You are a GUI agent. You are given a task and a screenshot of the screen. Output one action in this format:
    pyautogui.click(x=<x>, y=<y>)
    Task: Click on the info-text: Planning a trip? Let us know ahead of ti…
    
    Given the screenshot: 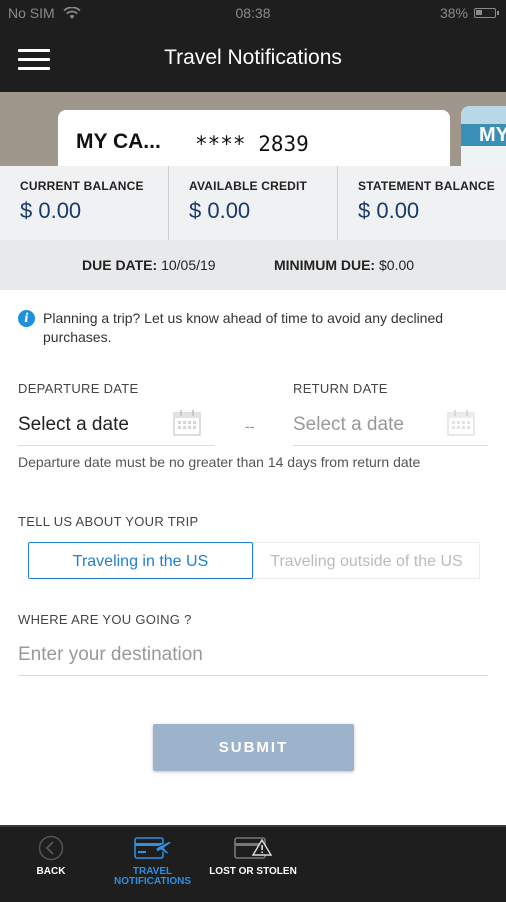 What is the action you would take?
    pyautogui.click(x=243, y=327)
    